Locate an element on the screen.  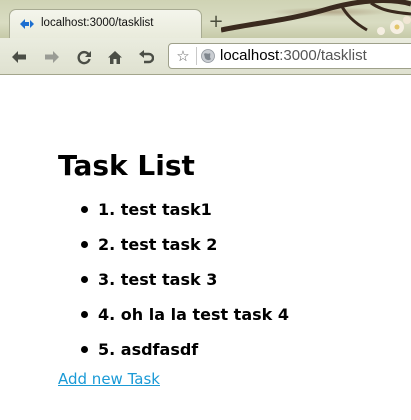
forward-button is located at coordinates (52, 57).